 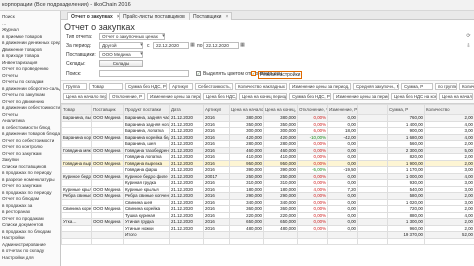 I want to click on date-to-field: 22.12.2020, so click(x=221, y=45).